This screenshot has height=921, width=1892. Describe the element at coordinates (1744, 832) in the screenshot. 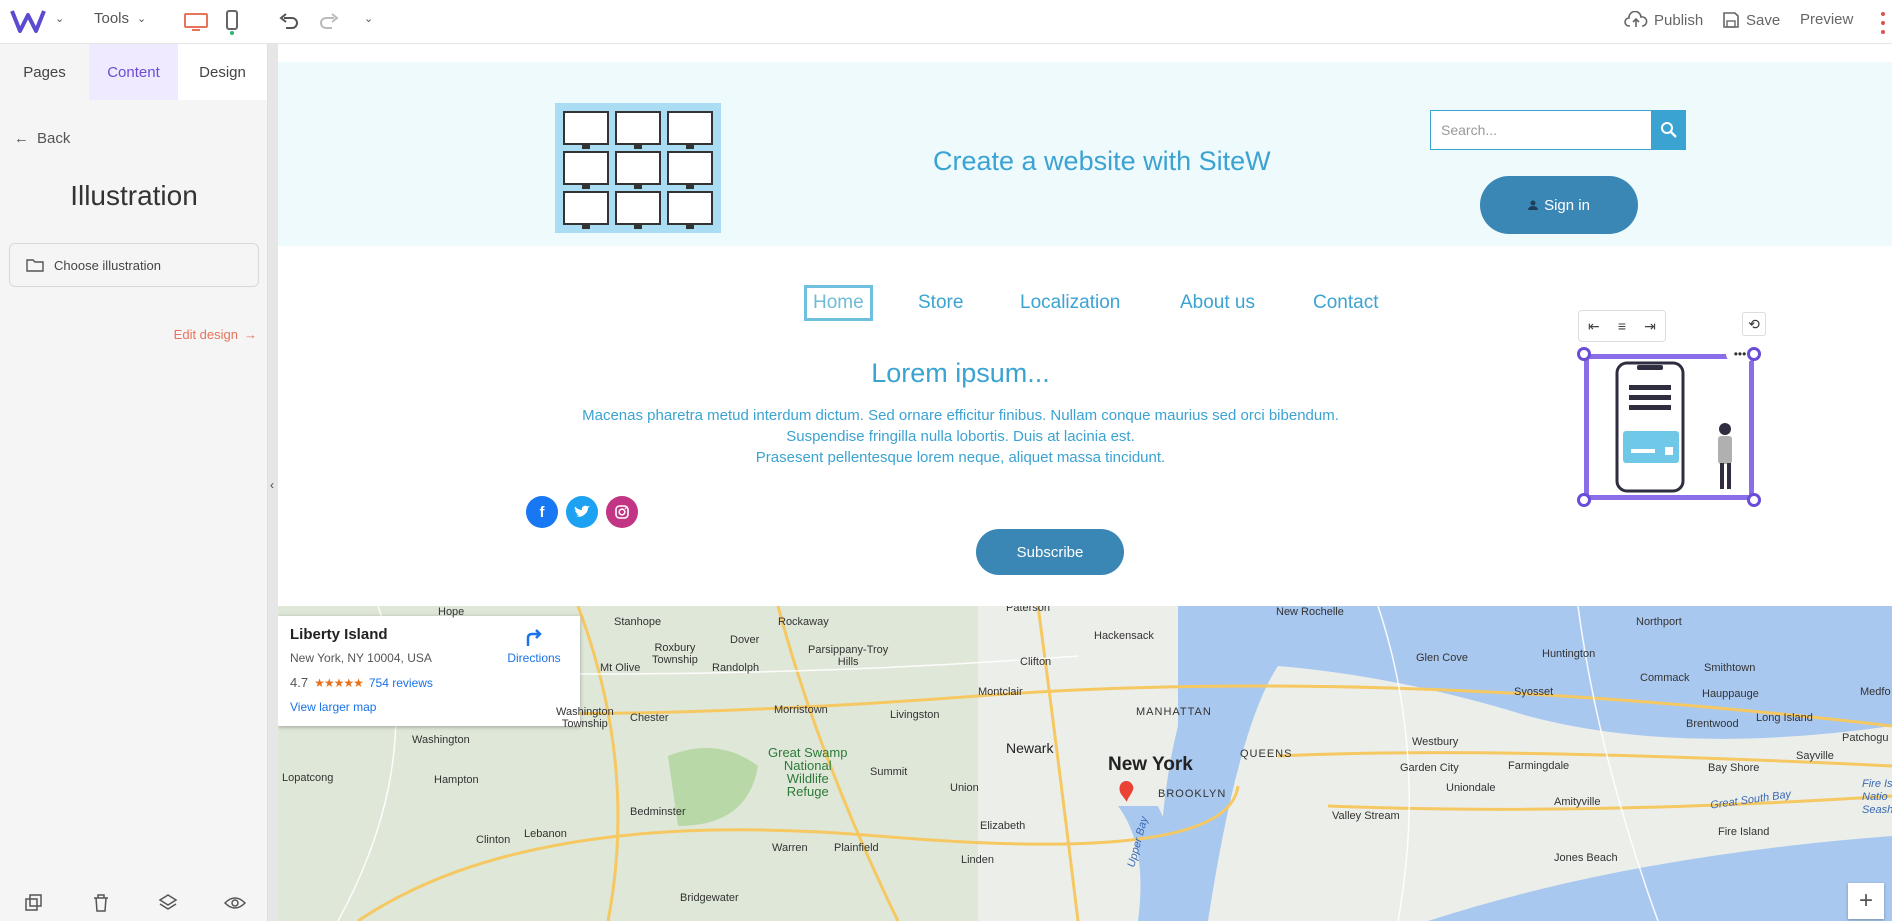

I see `map-label: Fire Island` at that location.